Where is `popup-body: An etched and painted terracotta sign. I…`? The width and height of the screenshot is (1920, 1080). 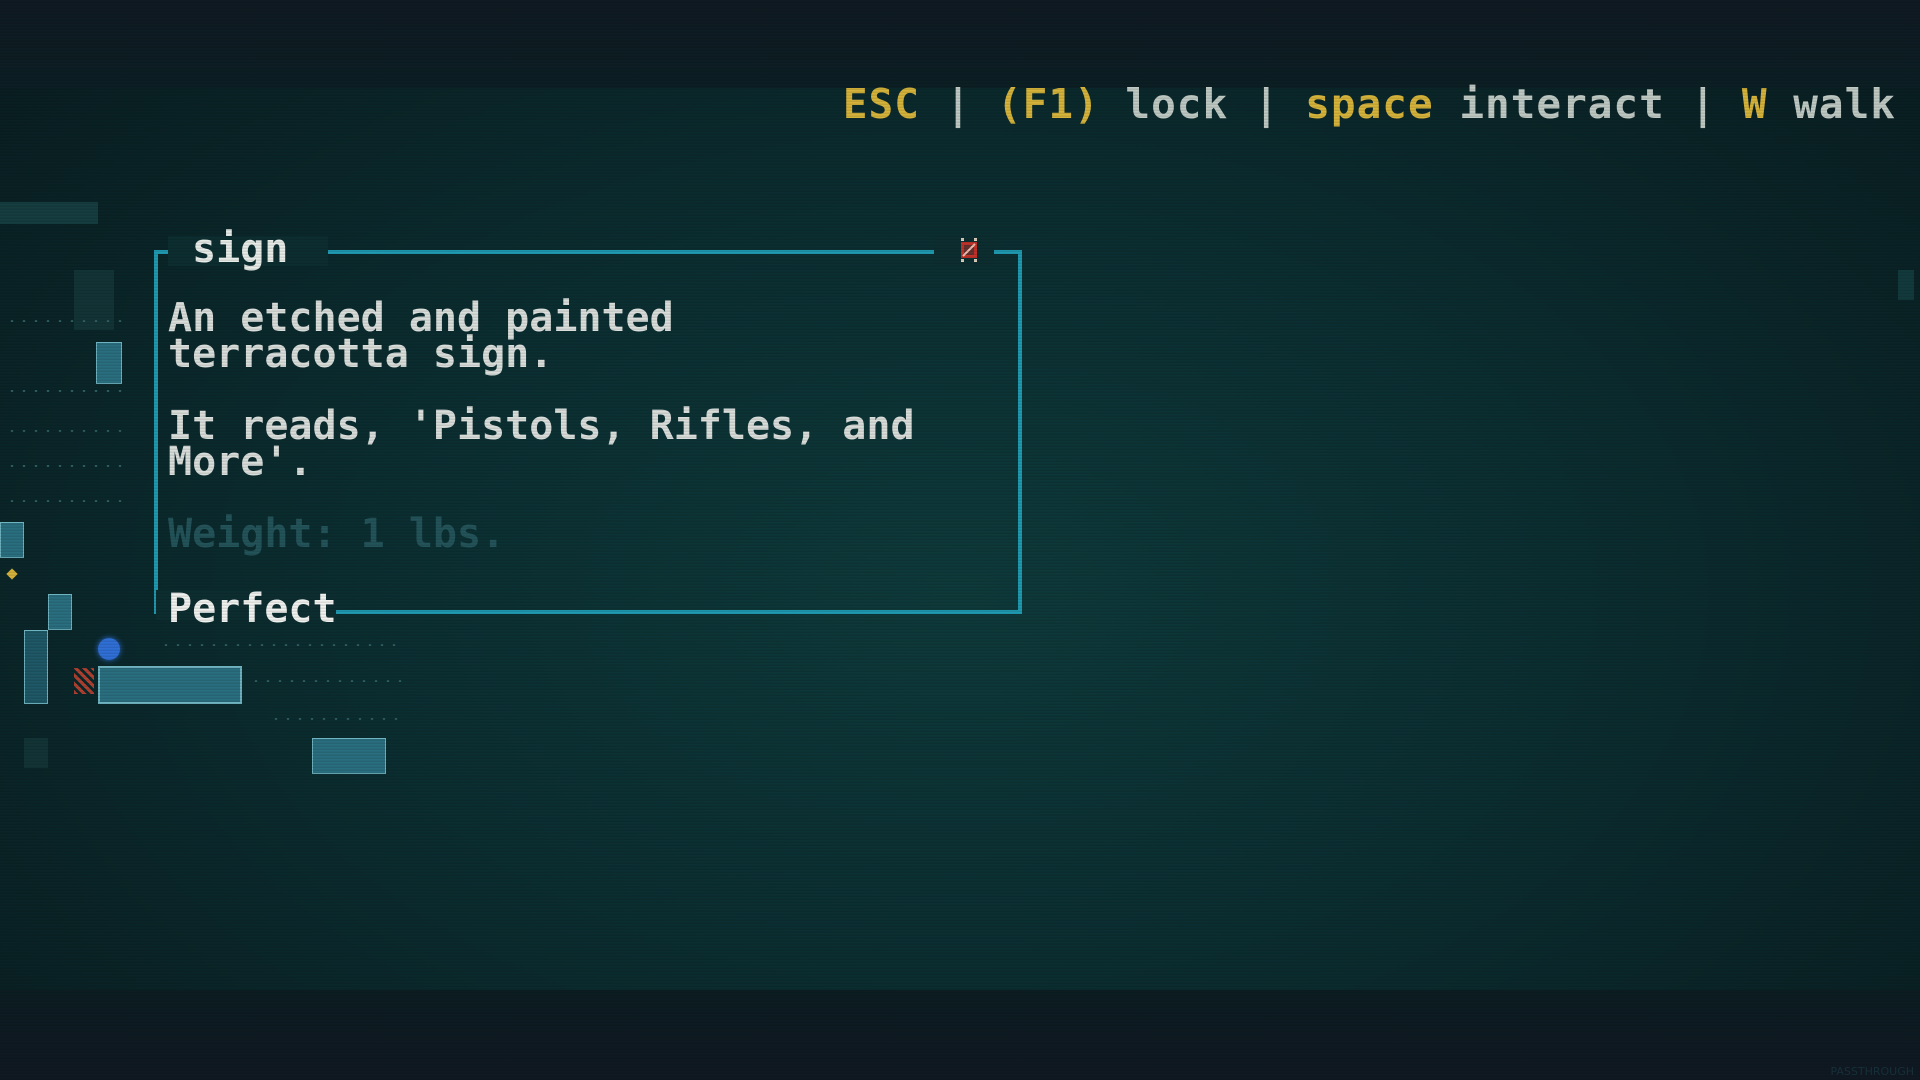
popup-body: An etched and painted terracotta sign. I… is located at coordinates (578, 443).